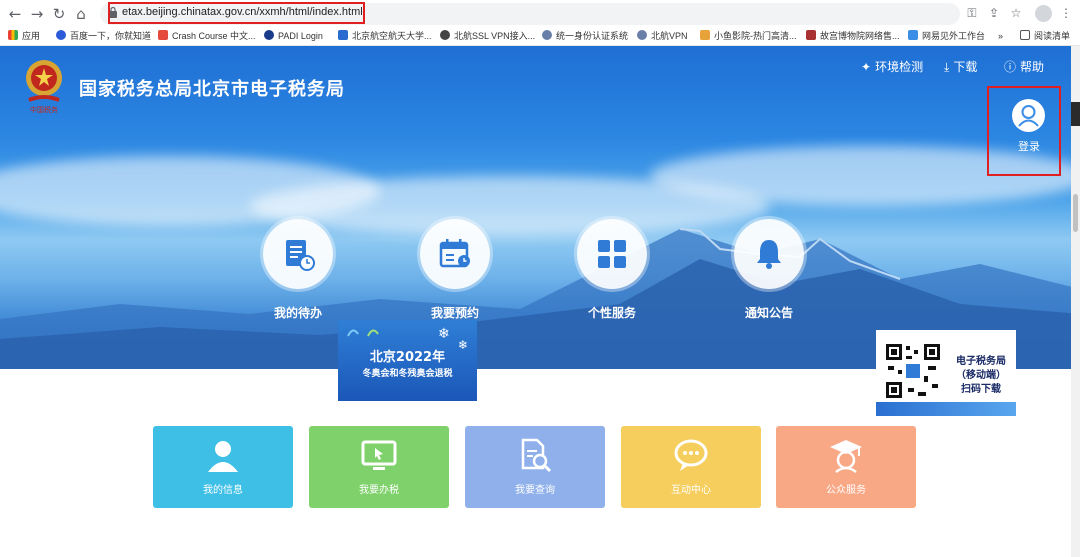 This screenshot has height=557, width=1080. What do you see at coordinates (913, 371) in the screenshot?
I see `qr-code` at bounding box center [913, 371].